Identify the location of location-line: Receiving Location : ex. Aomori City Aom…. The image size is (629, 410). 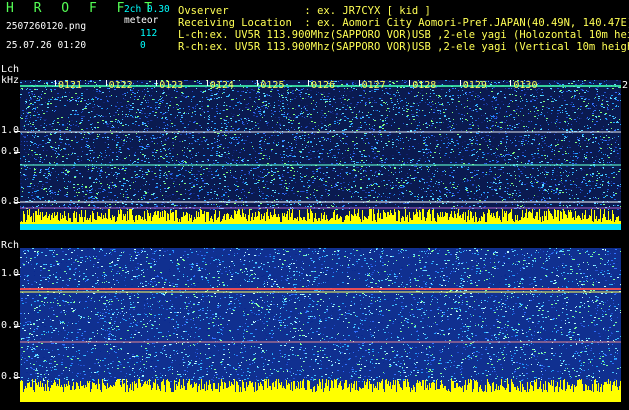
(403, 23).